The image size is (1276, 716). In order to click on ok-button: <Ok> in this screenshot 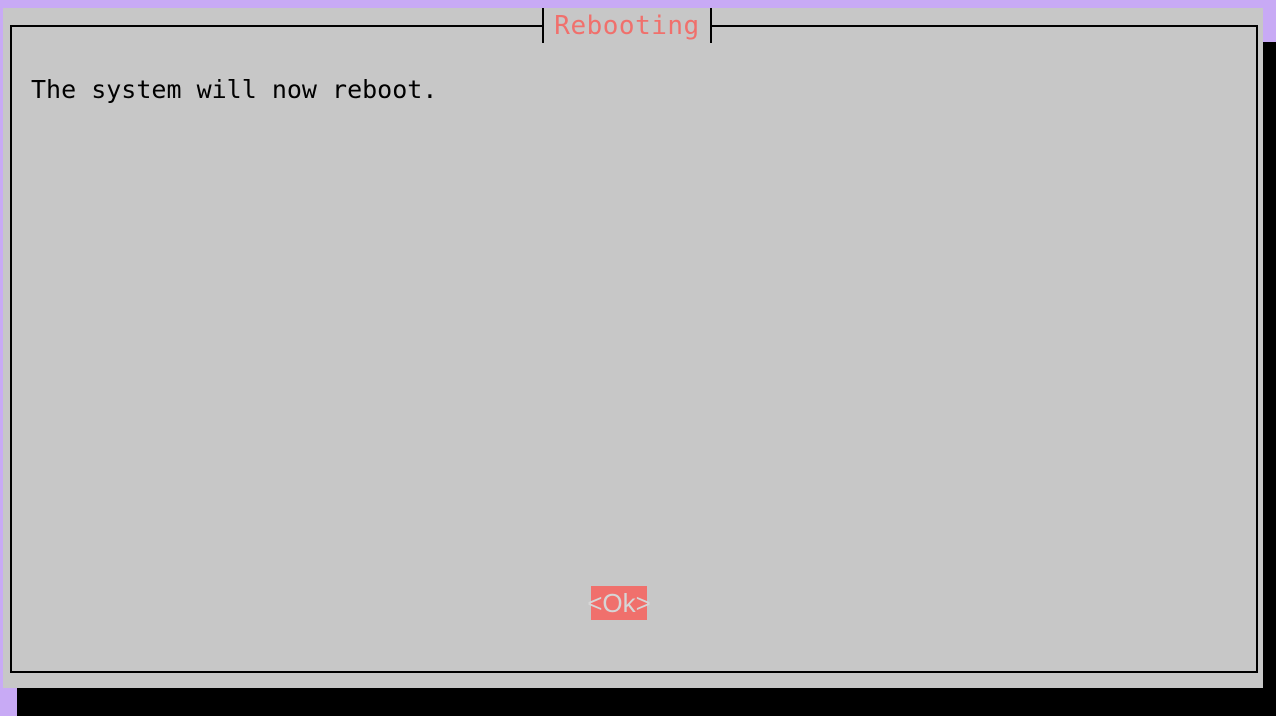, I will do `click(619, 603)`.